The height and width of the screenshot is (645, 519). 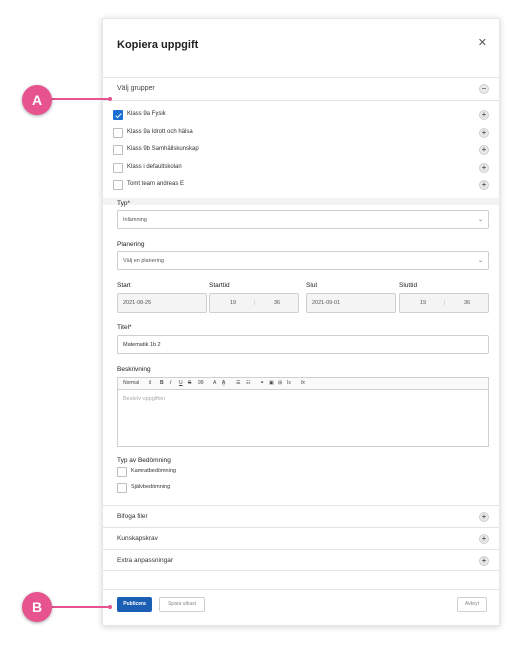 What do you see at coordinates (289, 383) in the screenshot?
I see `clear-format-icon: Ix` at bounding box center [289, 383].